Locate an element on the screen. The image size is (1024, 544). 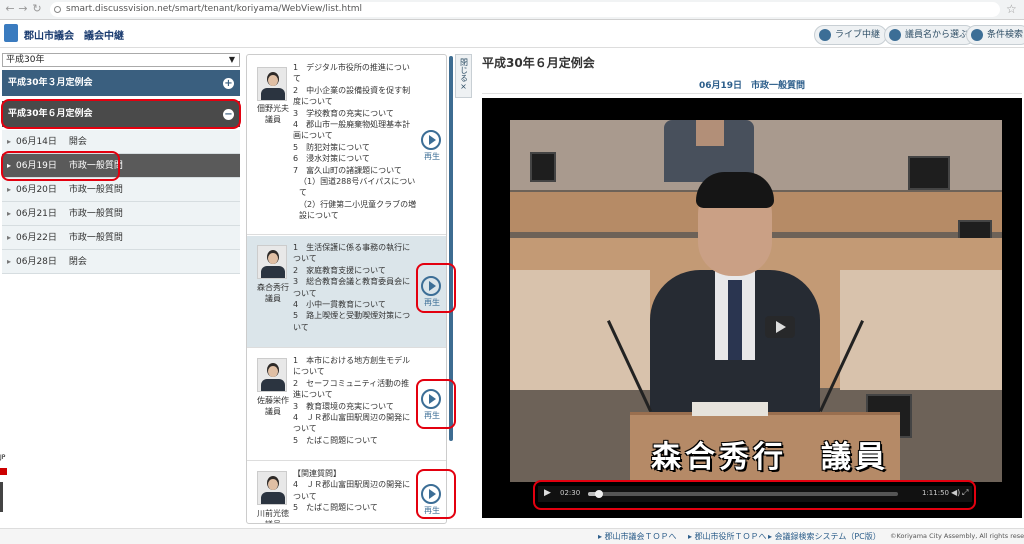
video-title: 平成30年６月定例会 is located at coordinates (538, 63).